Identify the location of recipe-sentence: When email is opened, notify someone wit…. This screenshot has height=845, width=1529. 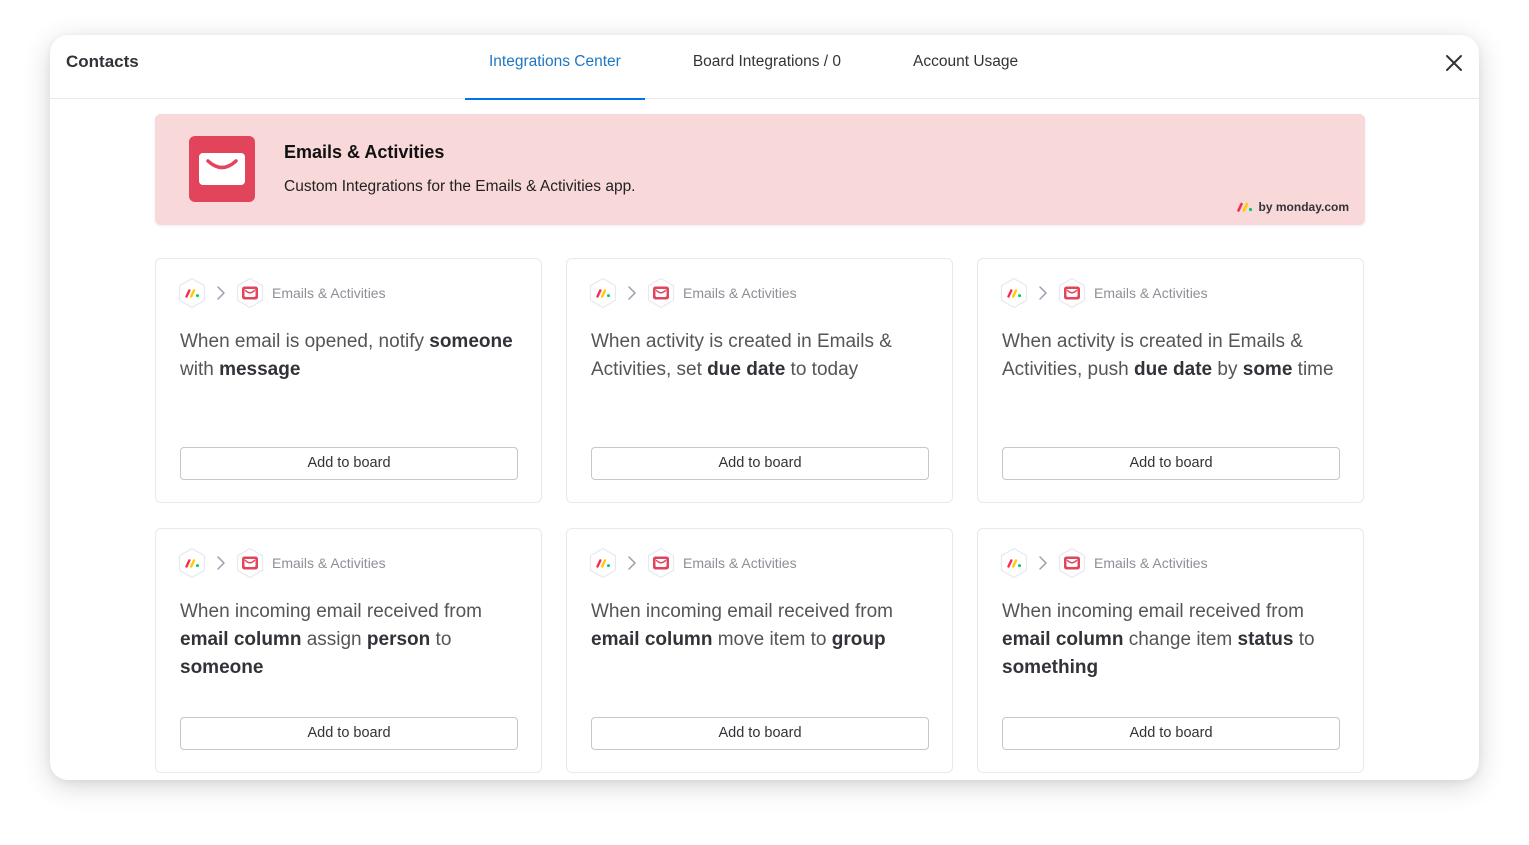
(350, 356).